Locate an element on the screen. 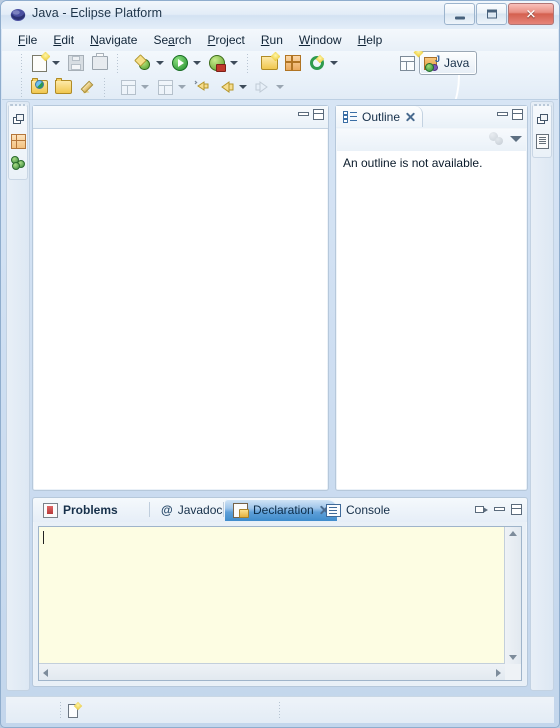 This screenshot has width=560, height=728. tab-label-console: Console is located at coordinates (368, 510).